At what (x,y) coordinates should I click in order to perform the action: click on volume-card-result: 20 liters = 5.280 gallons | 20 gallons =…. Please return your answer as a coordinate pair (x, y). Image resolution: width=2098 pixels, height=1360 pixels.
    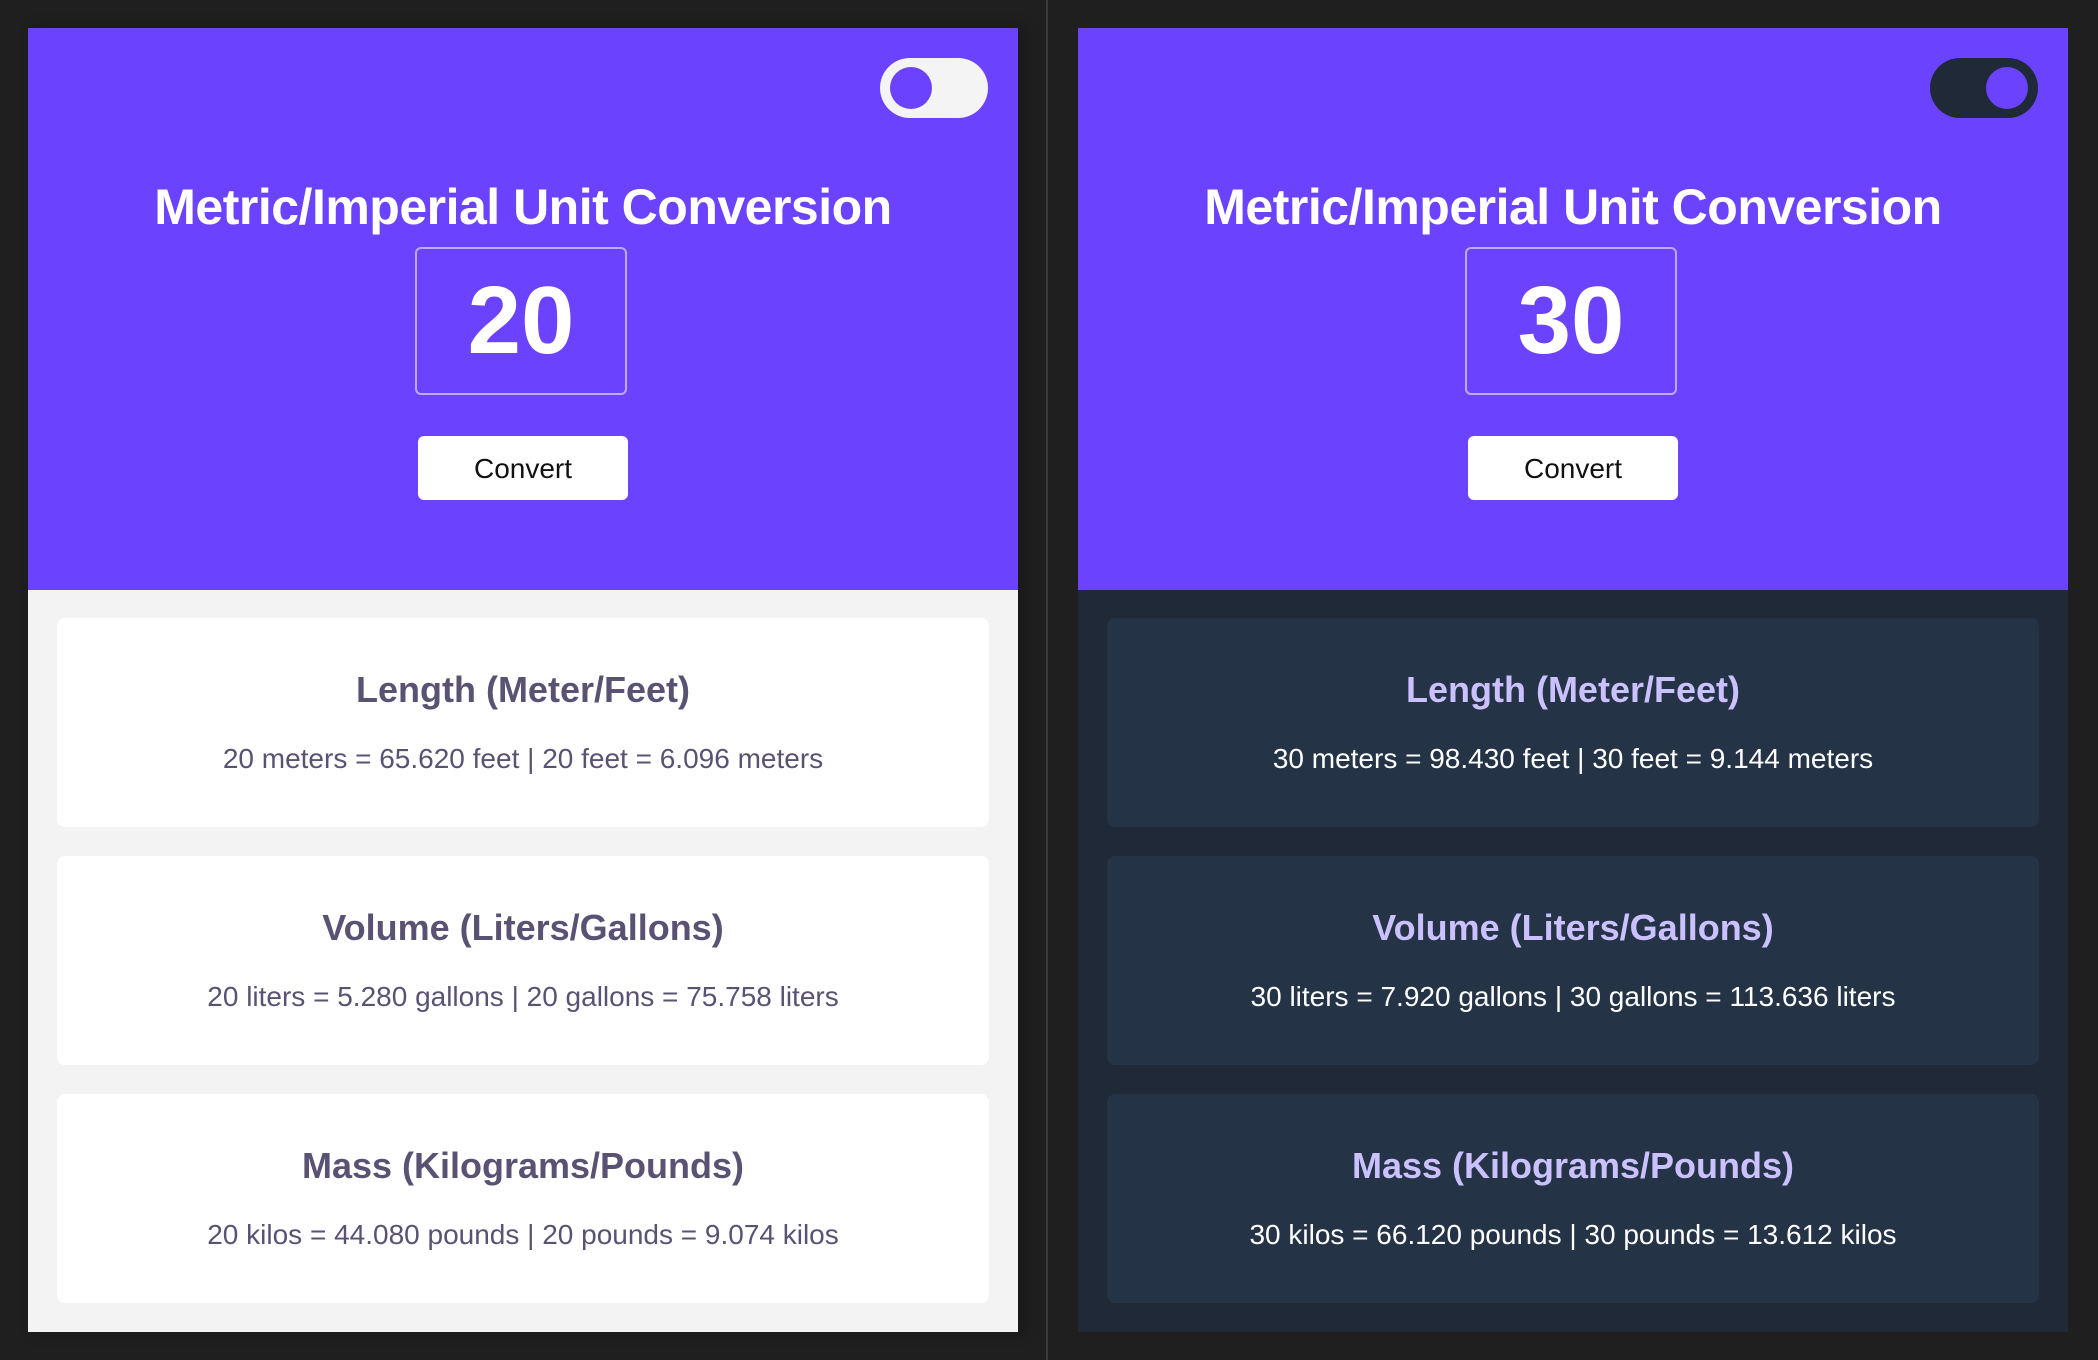
    Looking at the image, I should click on (523, 996).